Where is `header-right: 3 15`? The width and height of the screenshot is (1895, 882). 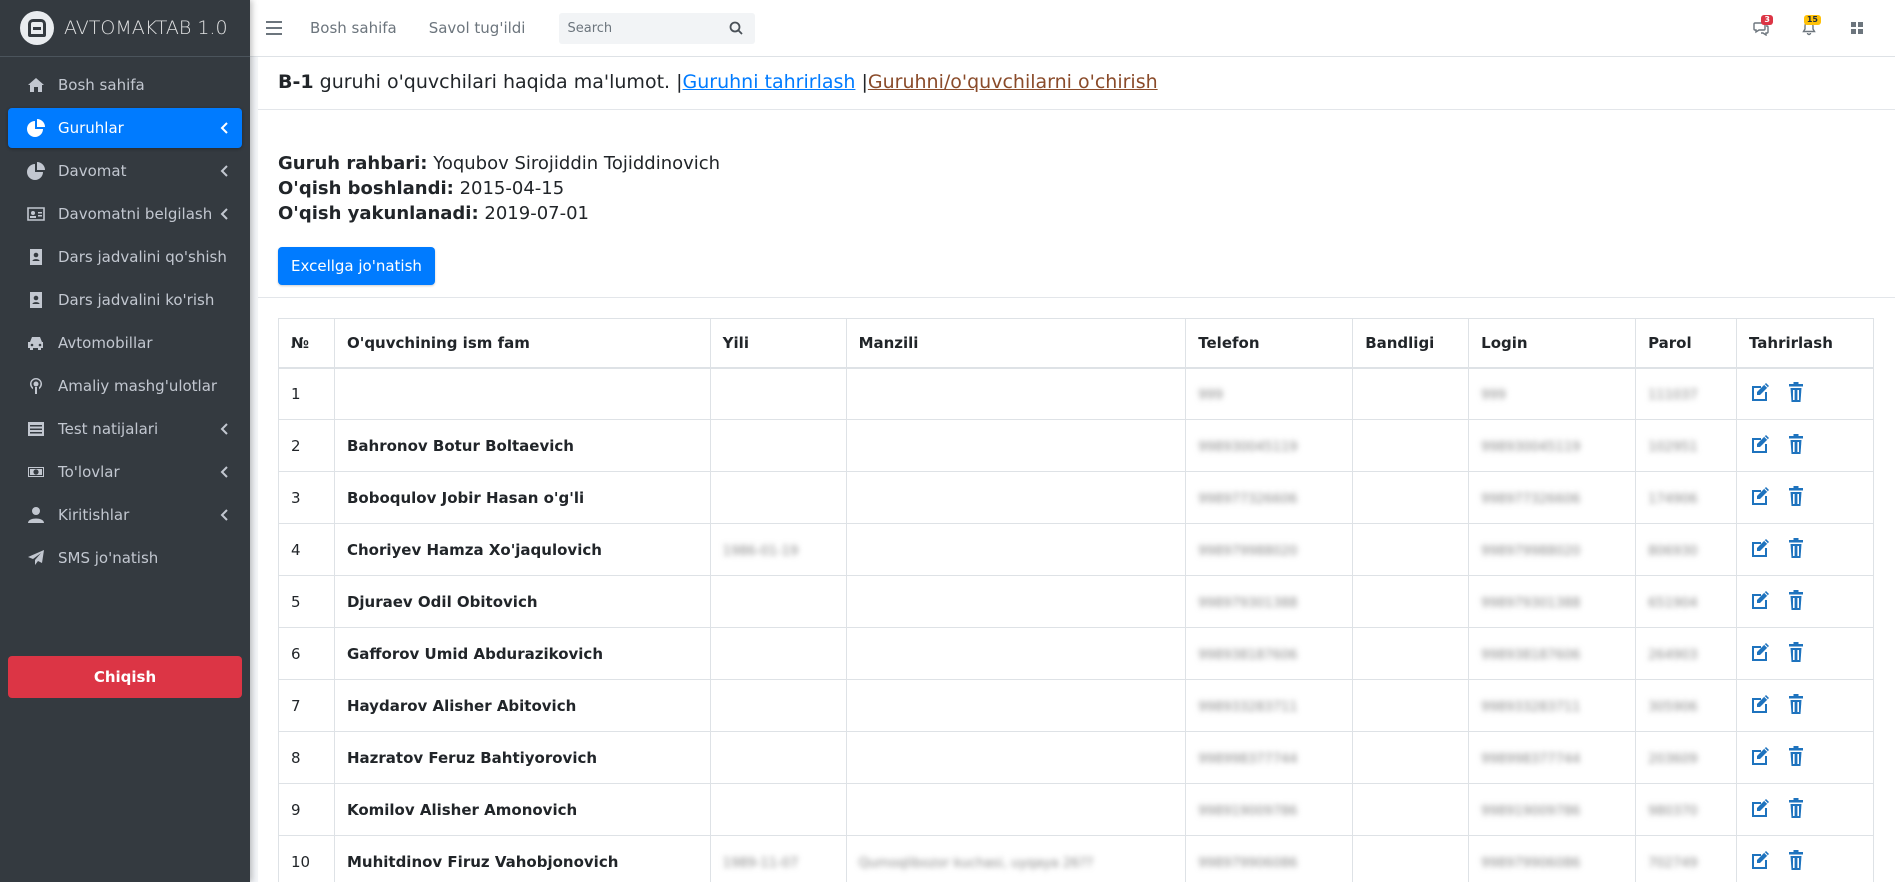
header-right: 3 15 is located at coordinates (1805, 28).